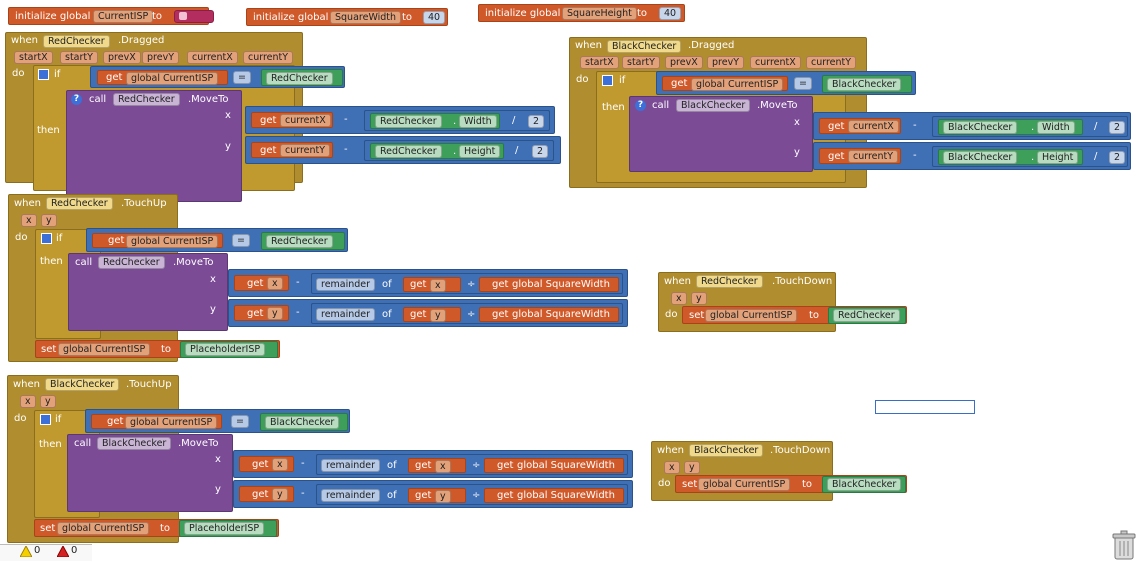 This screenshot has width=1139, height=561. I want to click on param-startx: startX, so click(599, 62).